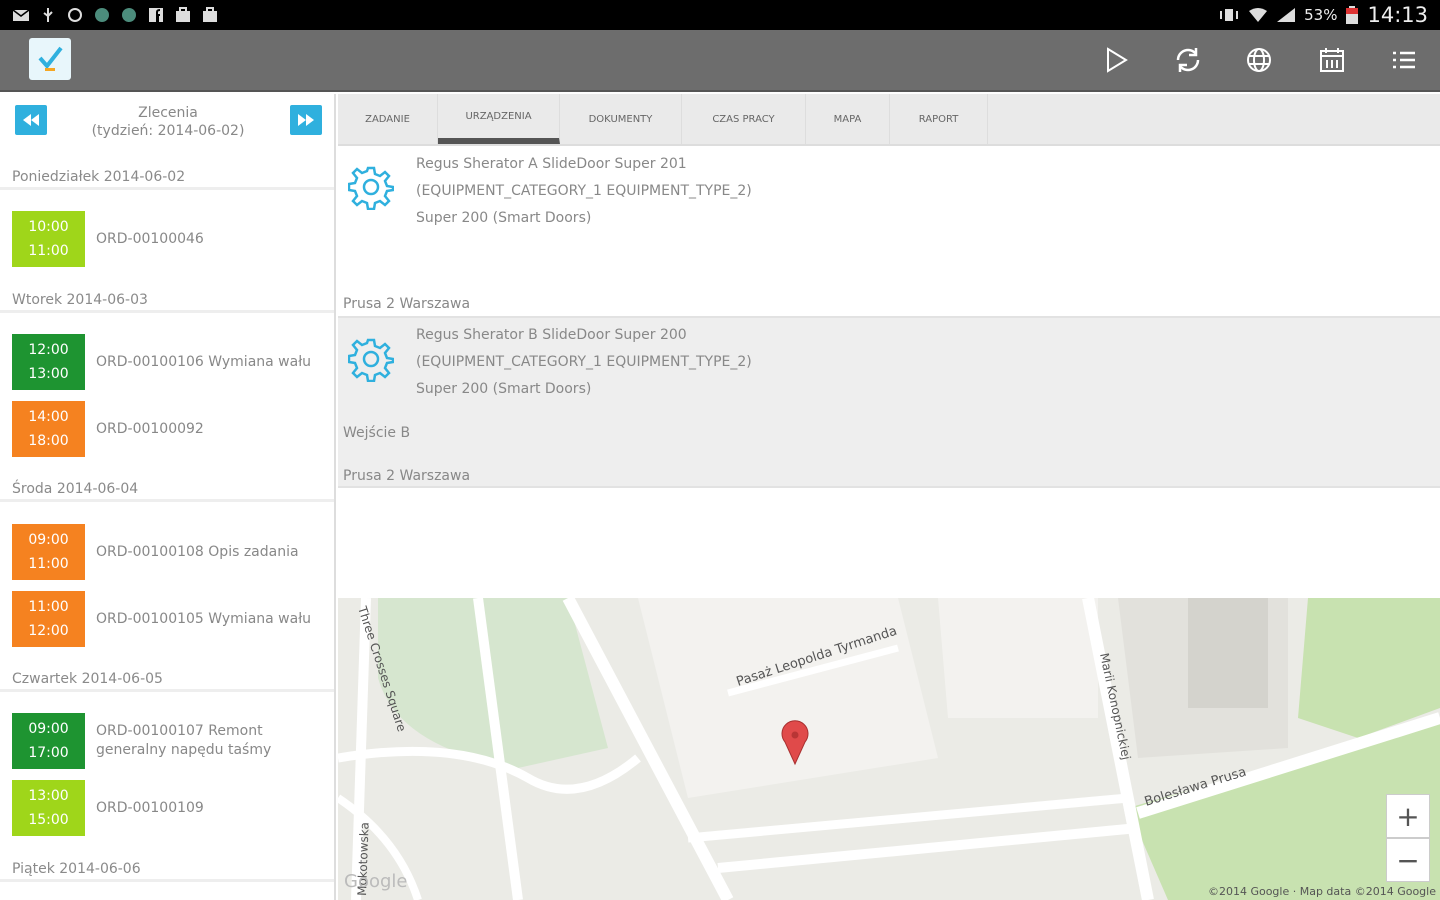  What do you see at coordinates (621, 119) in the screenshot?
I see `tab-dokumenty: DOKUMENTY` at bounding box center [621, 119].